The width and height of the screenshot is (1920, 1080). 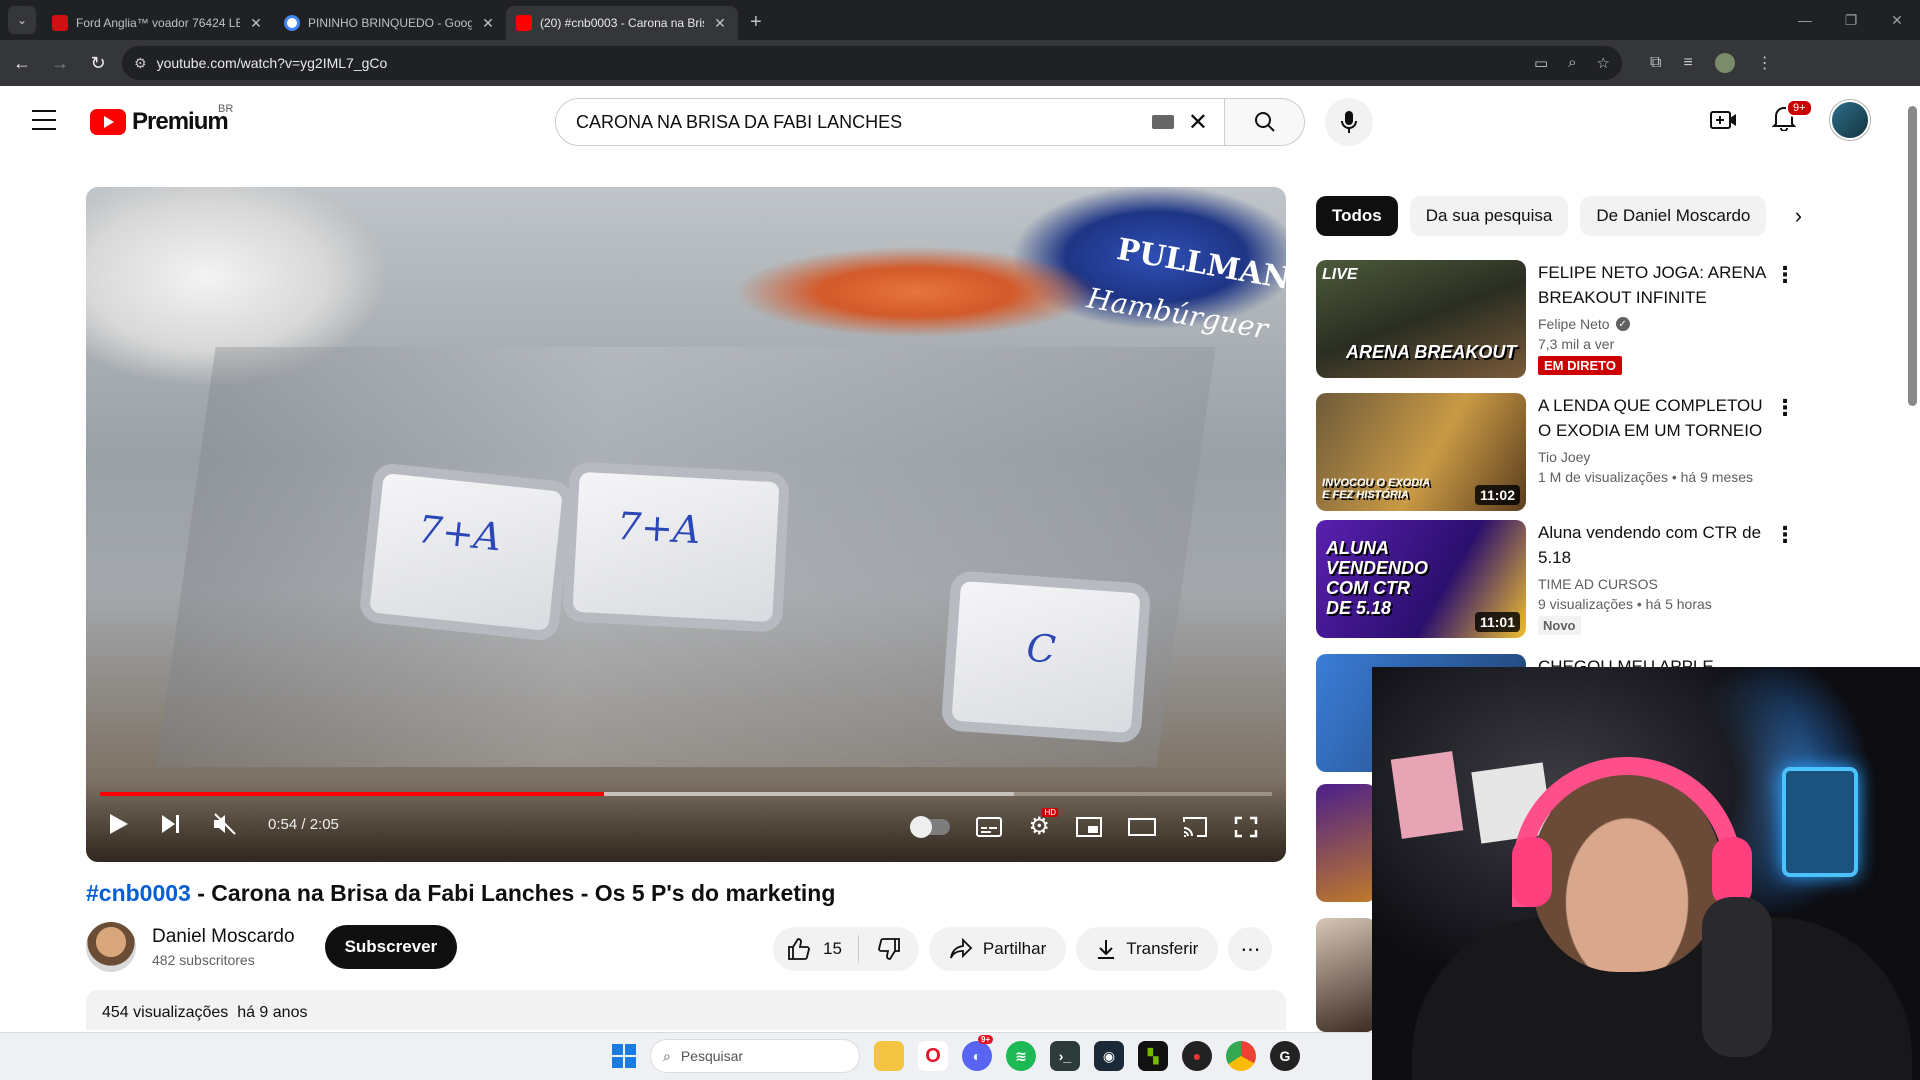 What do you see at coordinates (1572, 63) in the screenshot?
I see `zoom-icon: ⌕` at bounding box center [1572, 63].